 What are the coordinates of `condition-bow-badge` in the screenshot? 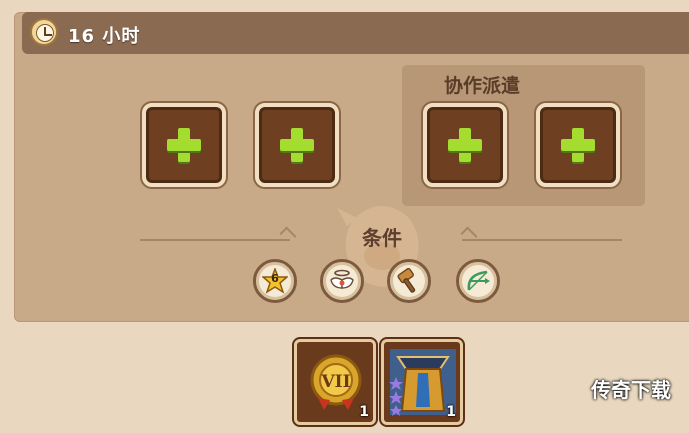 It's located at (478, 281).